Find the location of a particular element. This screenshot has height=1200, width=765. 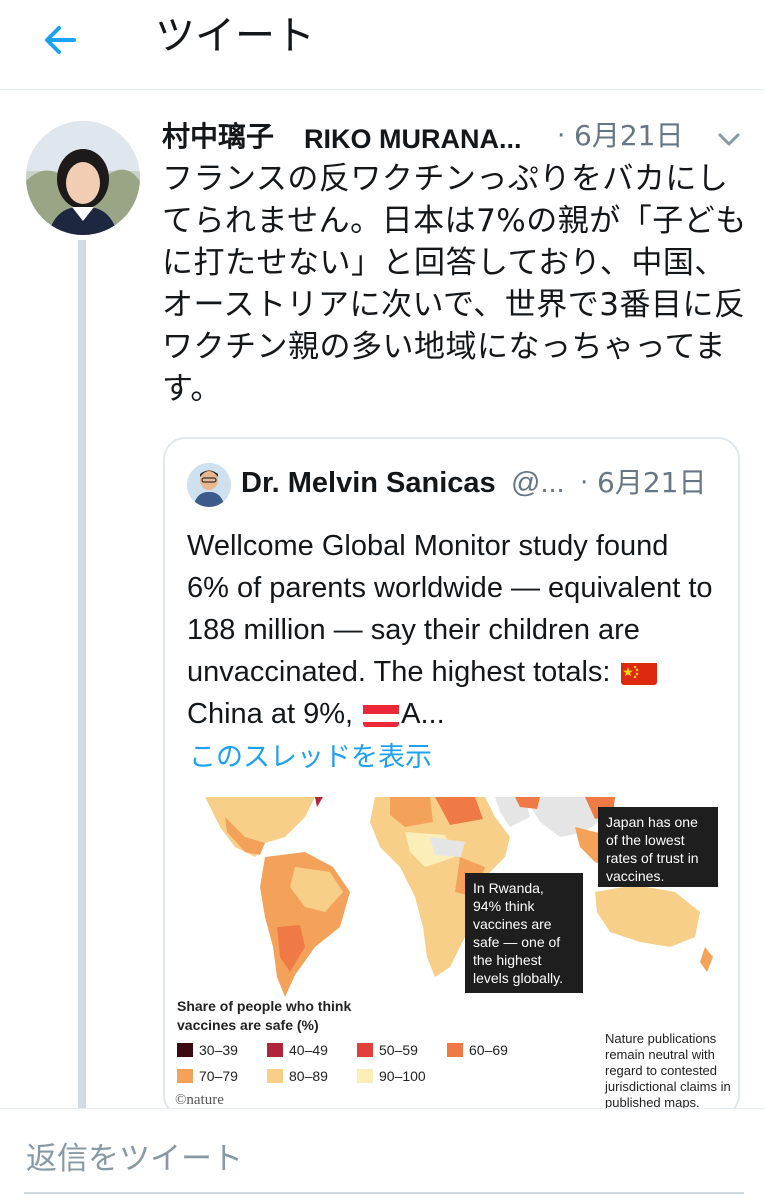

back-button is located at coordinates (60, 40).